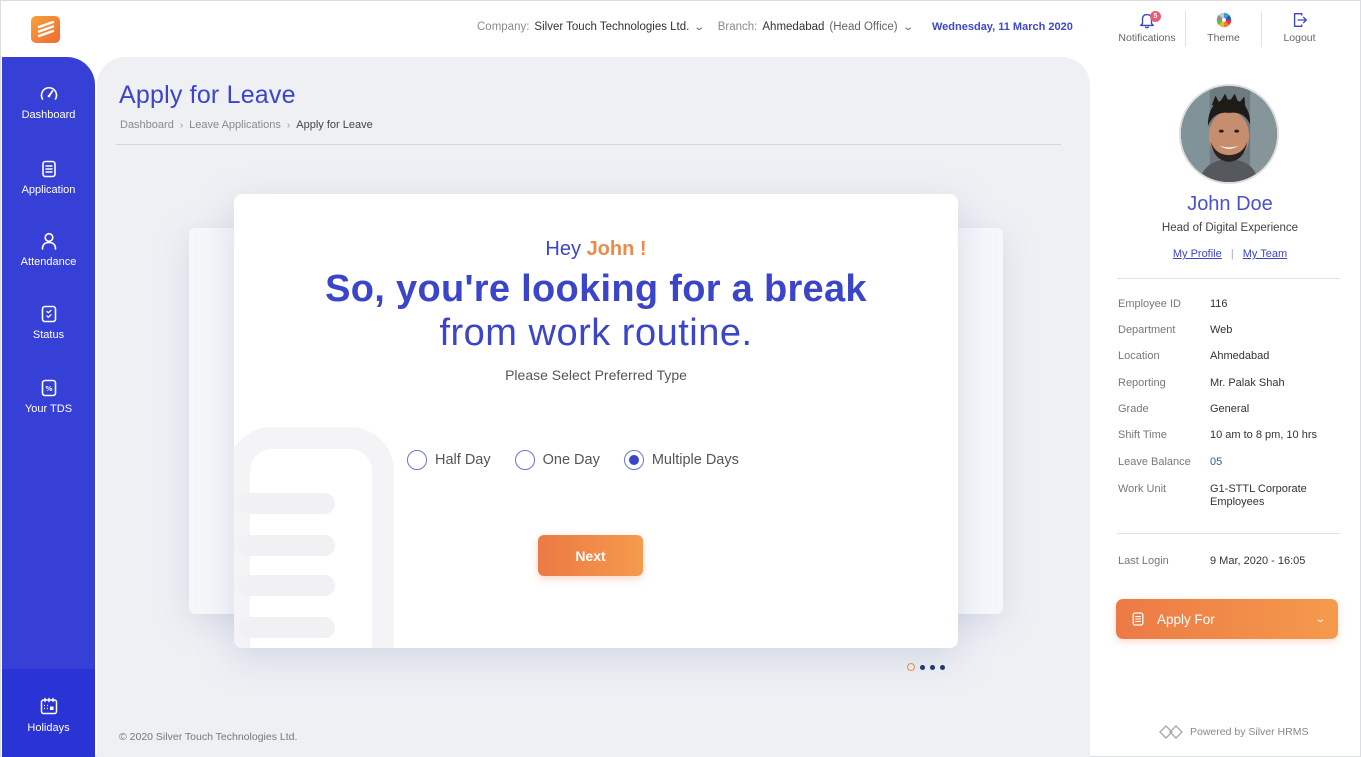 This screenshot has height=757, width=1361. What do you see at coordinates (48, 262) in the screenshot?
I see `sidebar-item-label: Attendance` at bounding box center [48, 262].